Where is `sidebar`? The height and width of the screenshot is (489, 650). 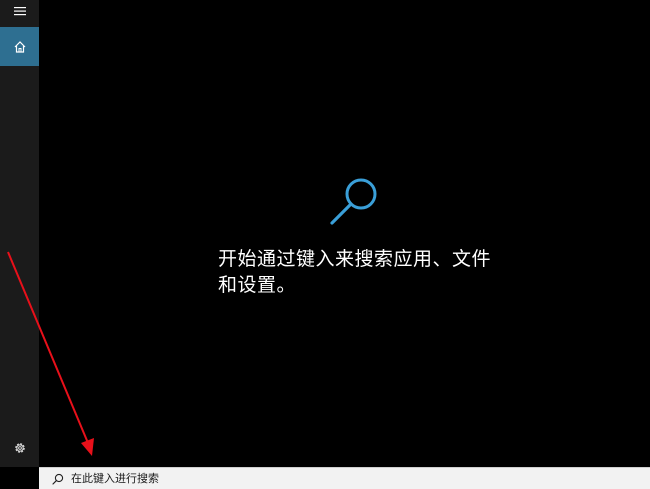 sidebar is located at coordinates (19, 233).